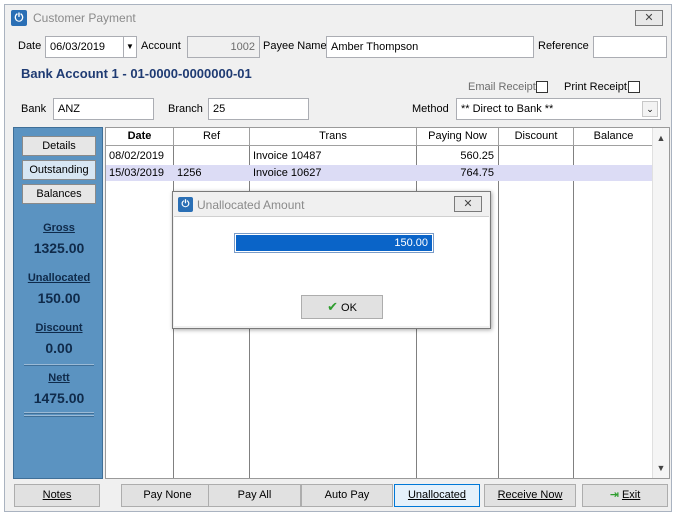 The height and width of the screenshot is (516, 677). What do you see at coordinates (189, 173) in the screenshot?
I see `cell-ref: 1256` at bounding box center [189, 173].